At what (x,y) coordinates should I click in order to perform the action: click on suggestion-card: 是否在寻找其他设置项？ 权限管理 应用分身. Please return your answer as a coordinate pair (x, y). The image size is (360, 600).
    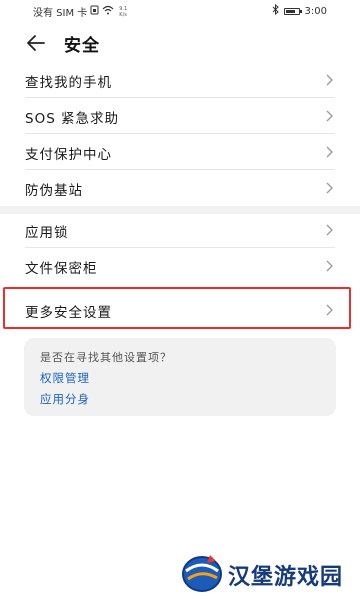
    Looking at the image, I should click on (180, 377).